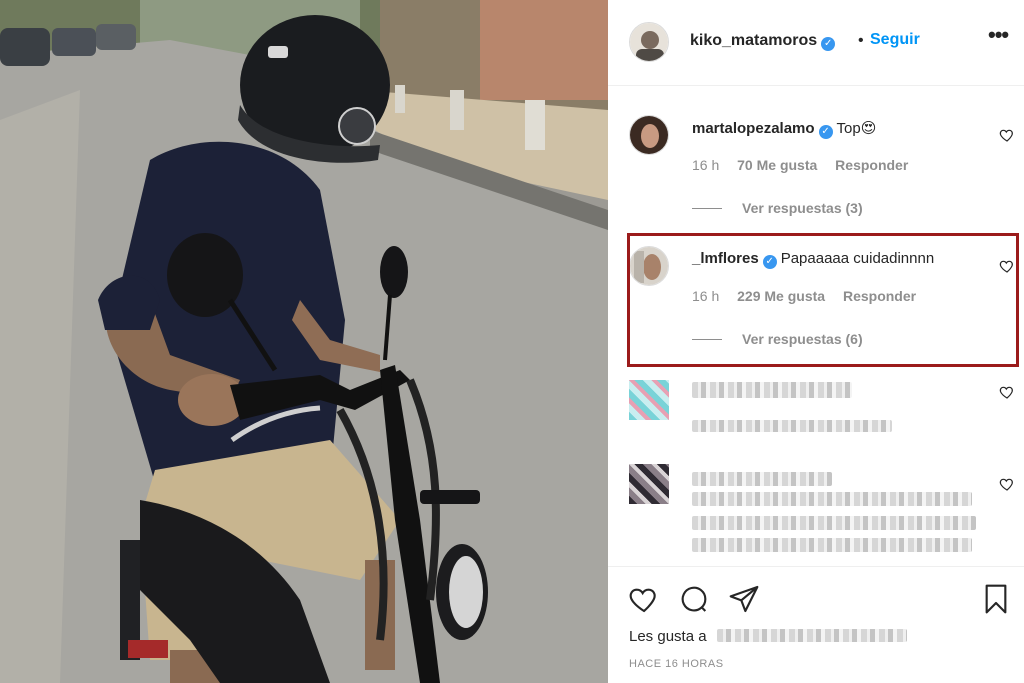 This screenshot has height=683, width=1024. I want to click on comment-meta: 16 h 229 Me gusta Responder, so click(811, 296).